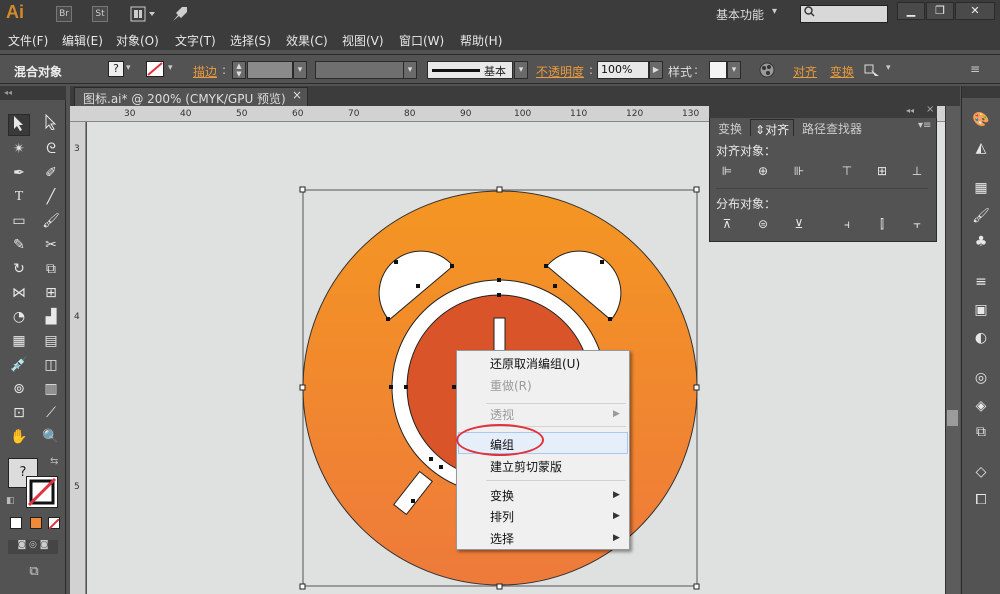 This screenshot has height=594, width=1000. What do you see at coordinates (502, 495) in the screenshot?
I see `menu-item-transform: 变换` at bounding box center [502, 495].